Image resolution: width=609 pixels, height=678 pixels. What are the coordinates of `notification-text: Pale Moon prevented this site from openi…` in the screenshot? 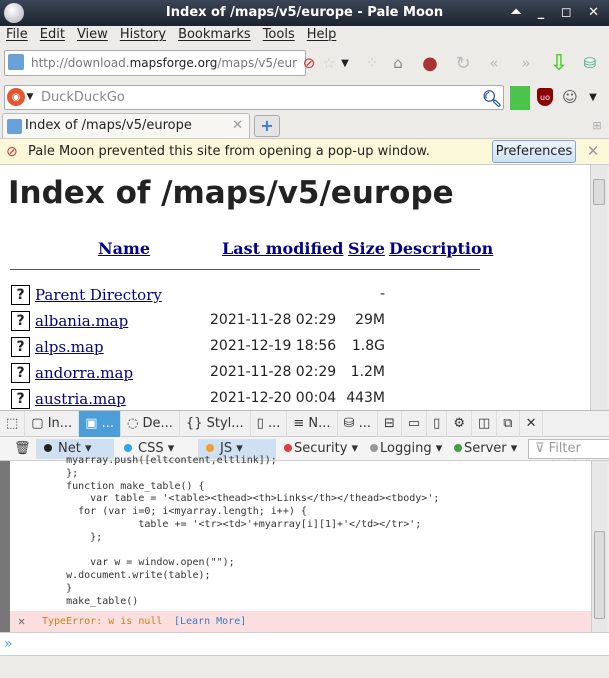 It's located at (229, 151).